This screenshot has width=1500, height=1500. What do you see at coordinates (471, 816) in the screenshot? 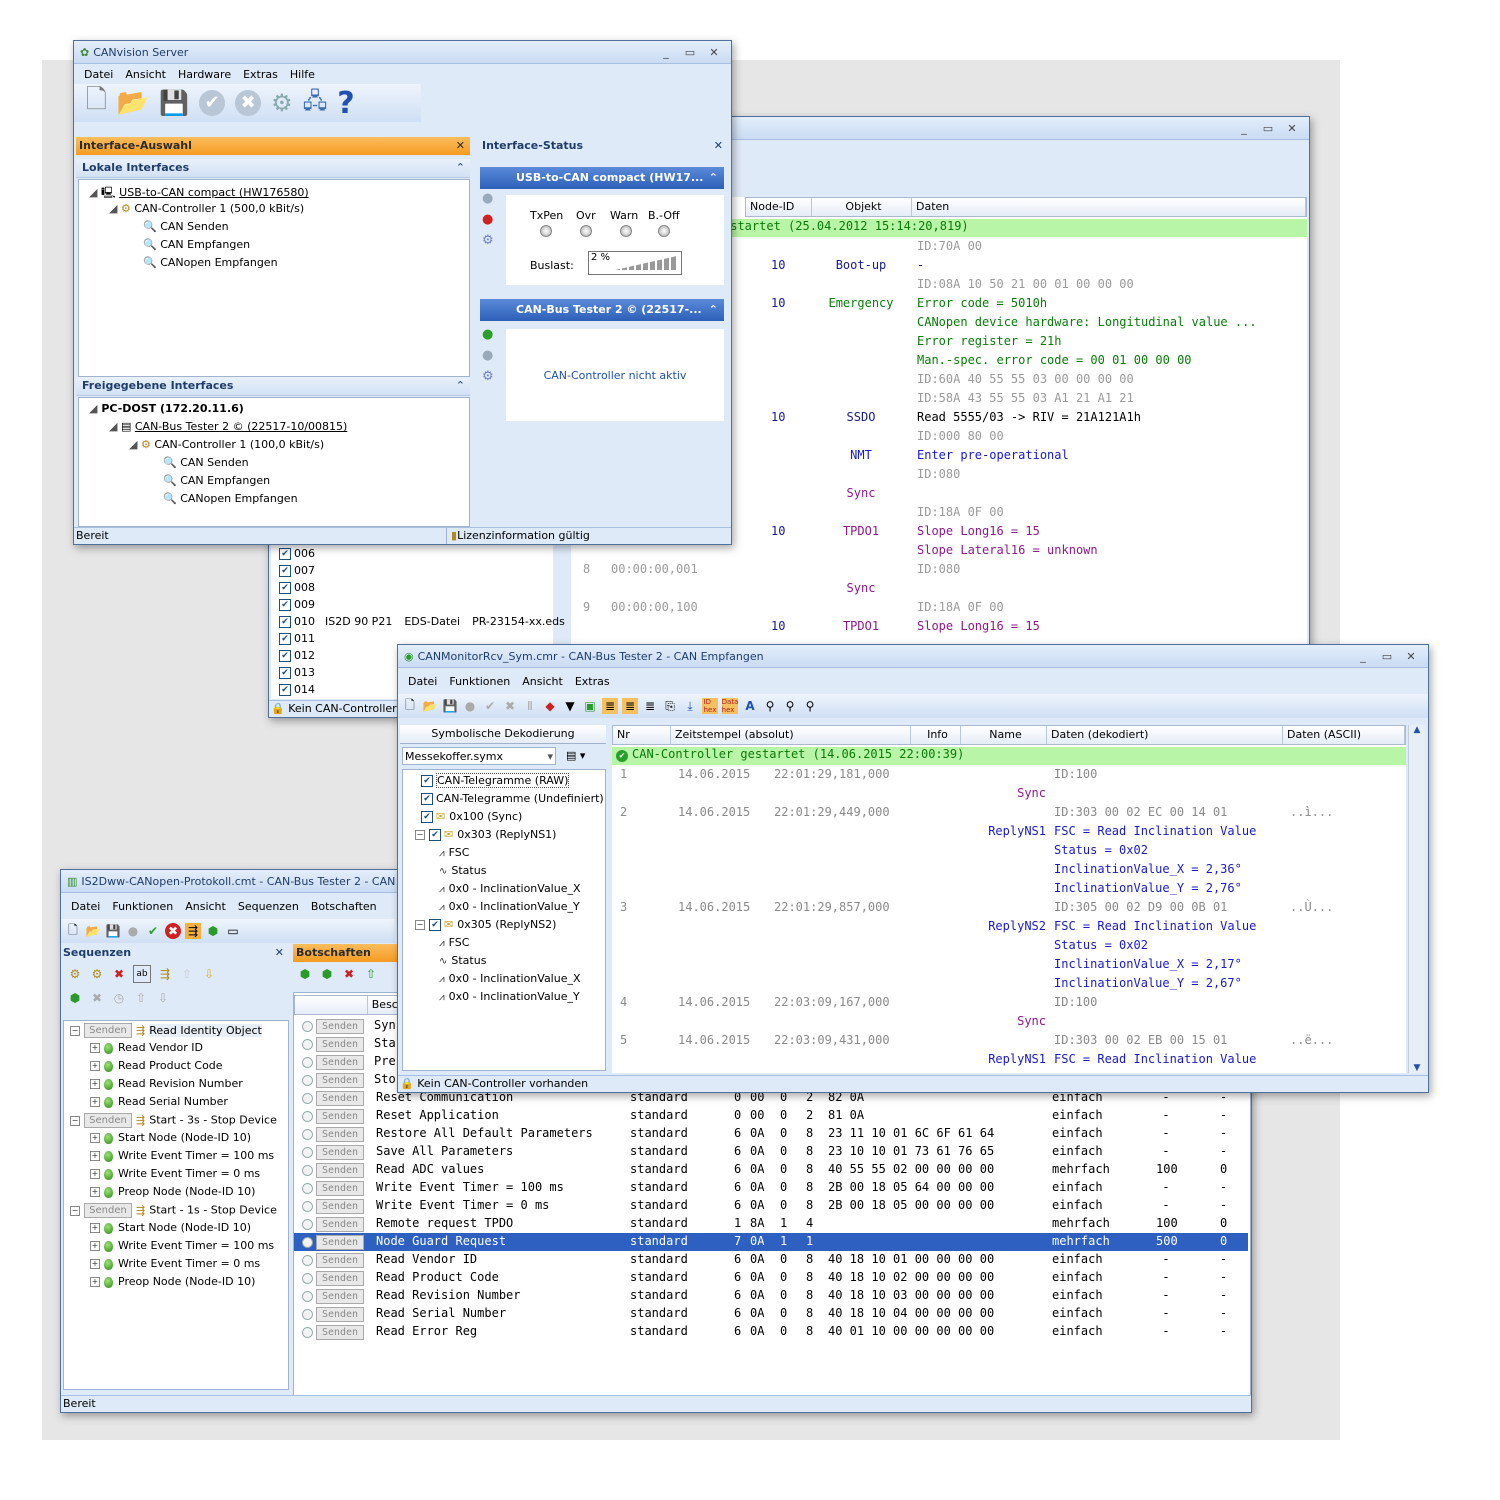
I see `symbol-tree-item: ✔ ✉ 0x100 (Sync)` at bounding box center [471, 816].